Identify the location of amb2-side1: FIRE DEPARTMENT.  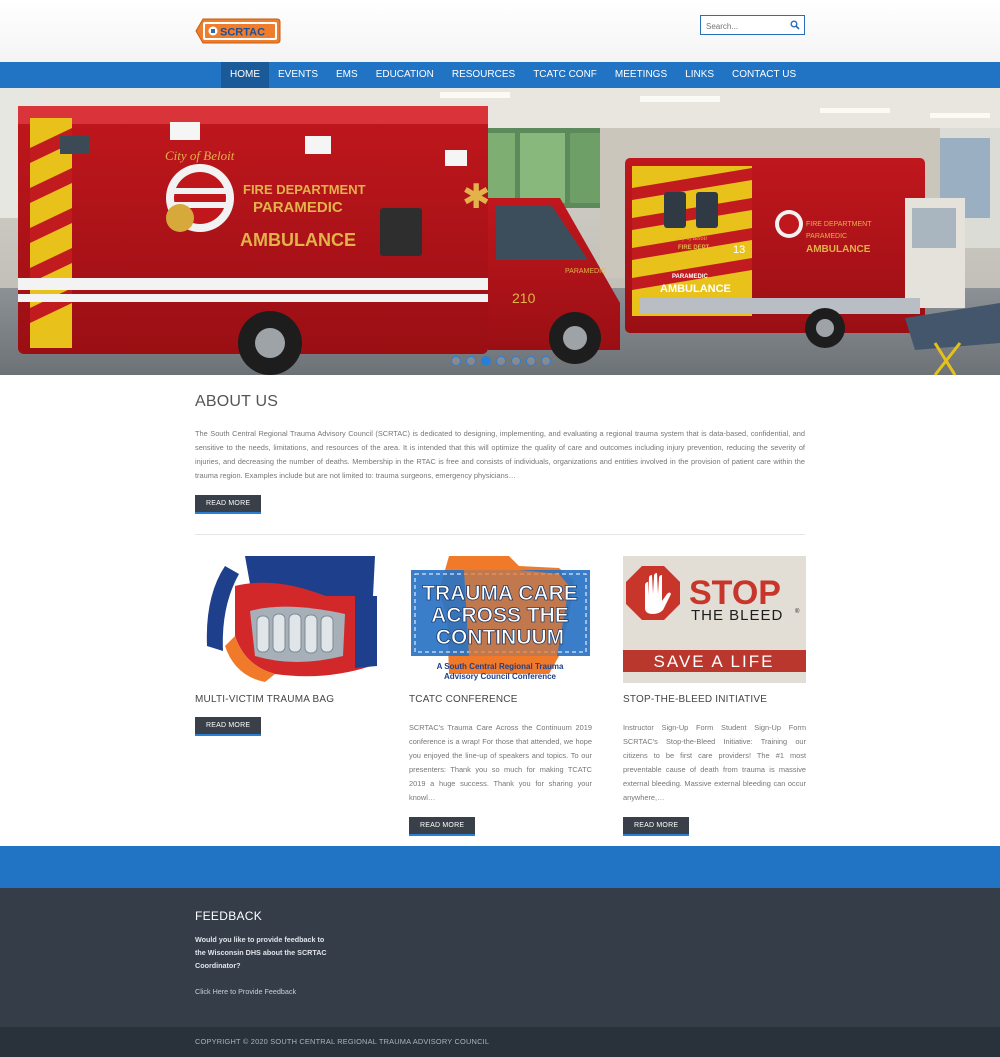
(839, 224).